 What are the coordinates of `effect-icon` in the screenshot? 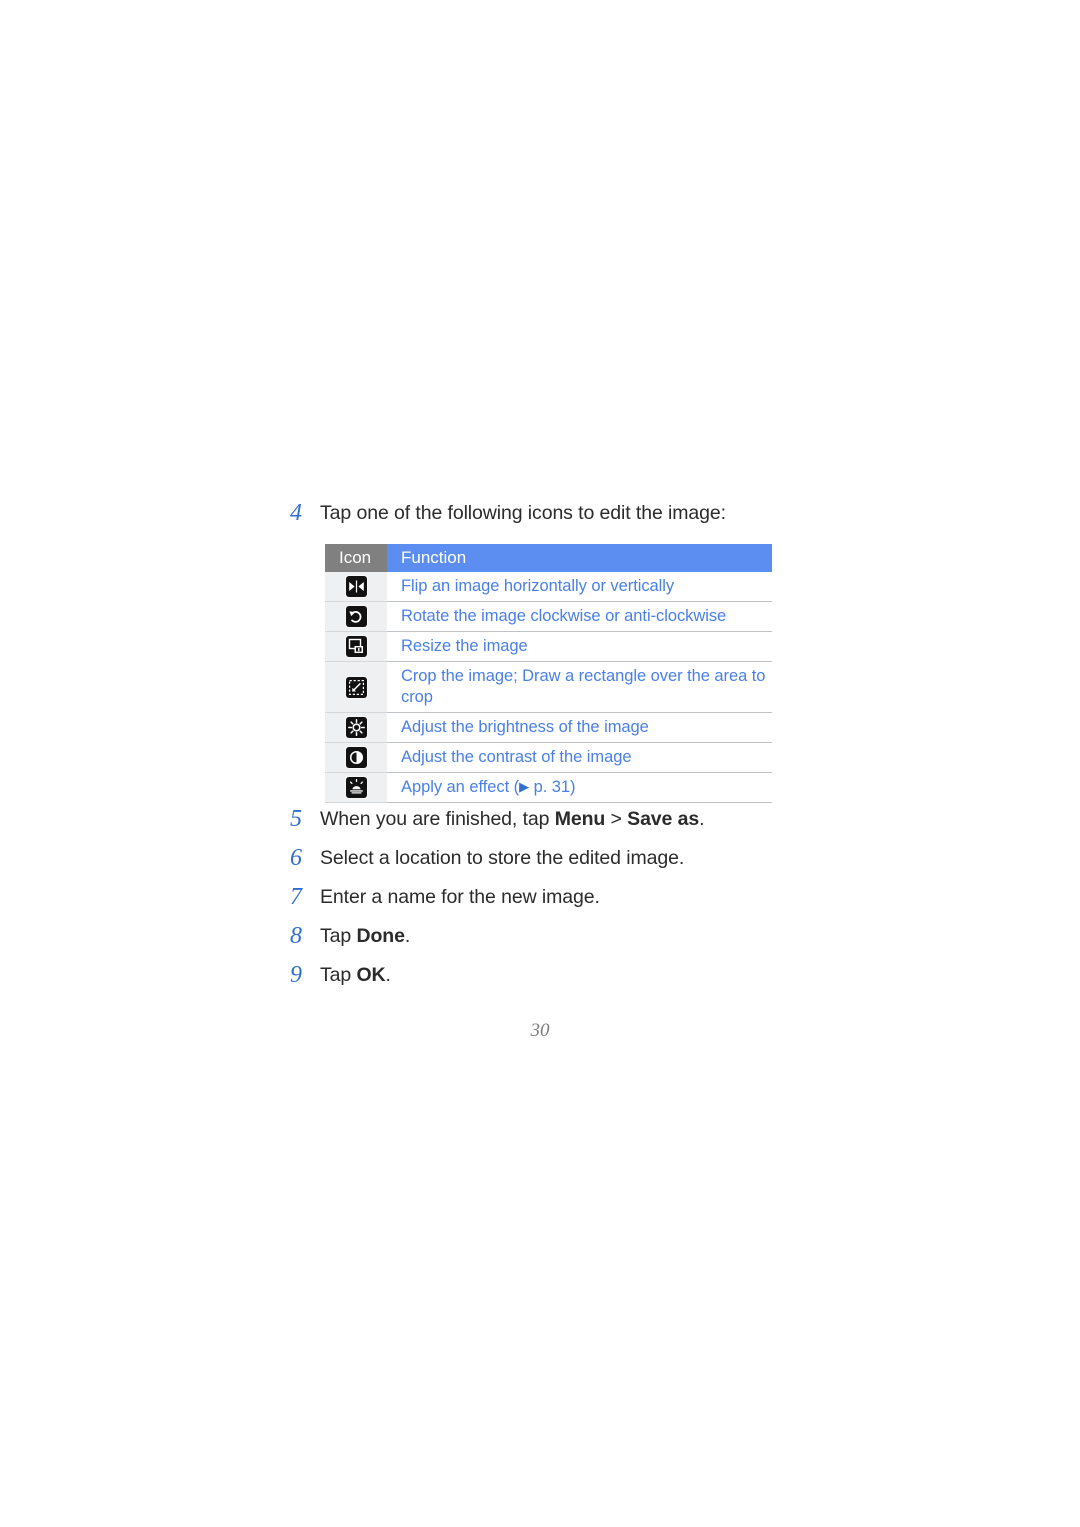 It's located at (356, 787).